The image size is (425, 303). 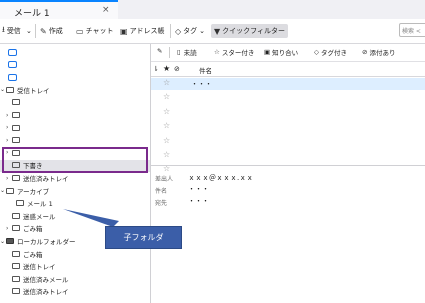 I want to click on folder-label: 迷惑メール, so click(x=39, y=216).